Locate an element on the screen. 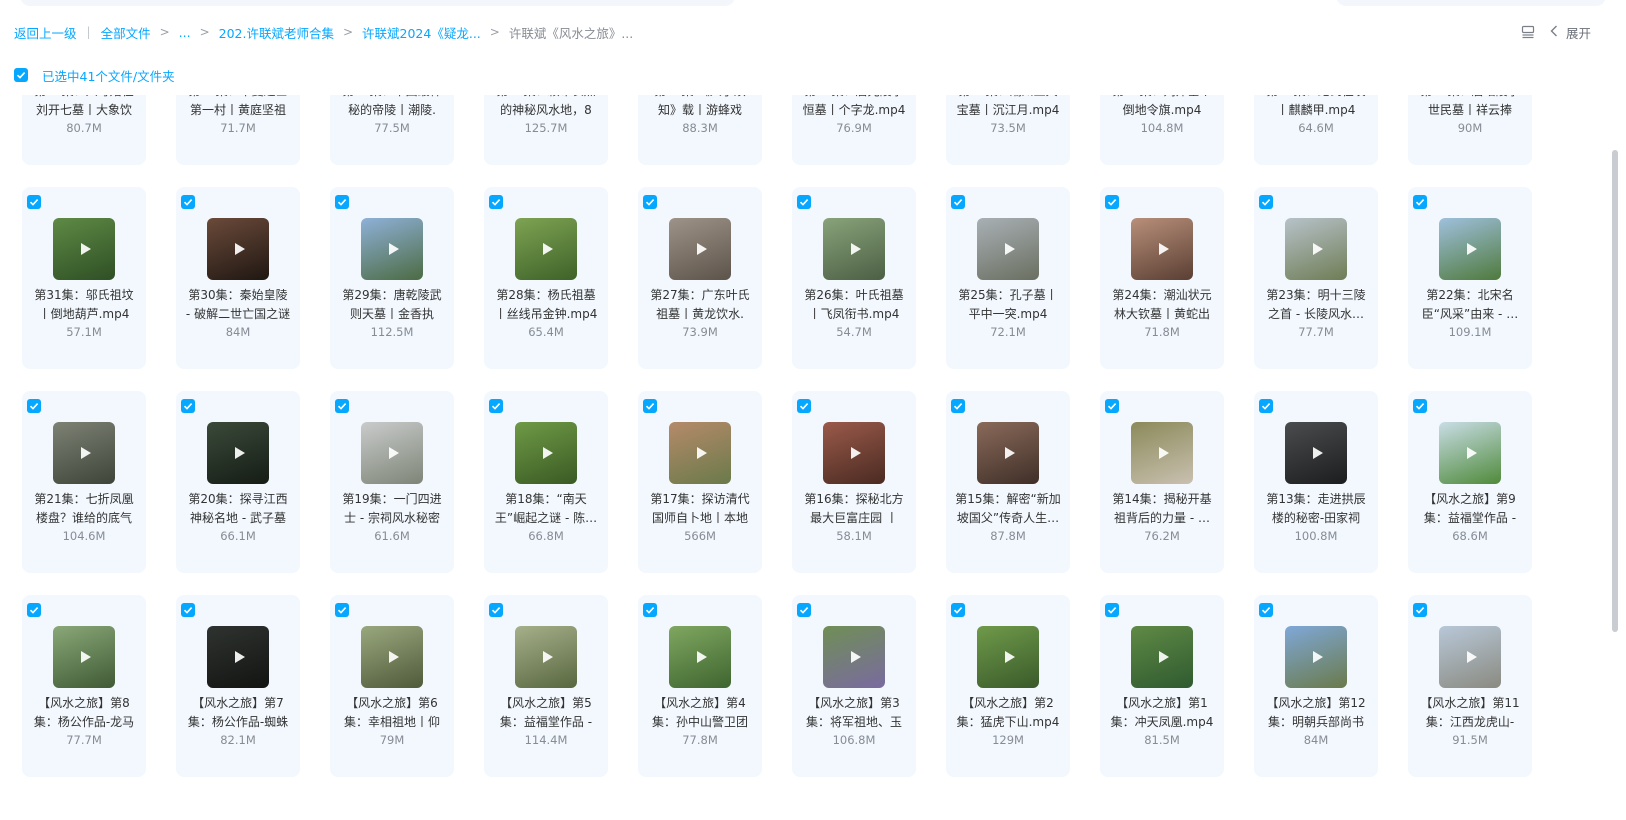  file-card: 第37集-《人子须知》载丨游蜂戏 88.3M is located at coordinates (700, 130).